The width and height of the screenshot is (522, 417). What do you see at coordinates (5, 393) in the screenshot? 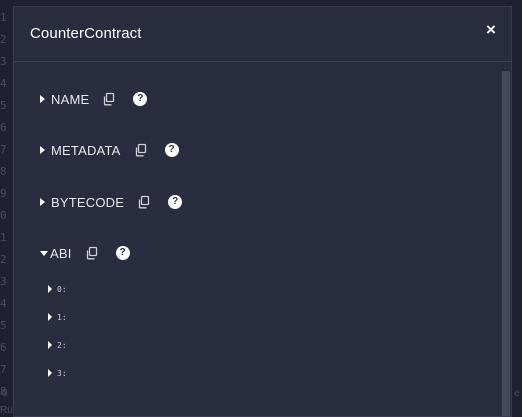
I see `status-left: 0` at bounding box center [5, 393].